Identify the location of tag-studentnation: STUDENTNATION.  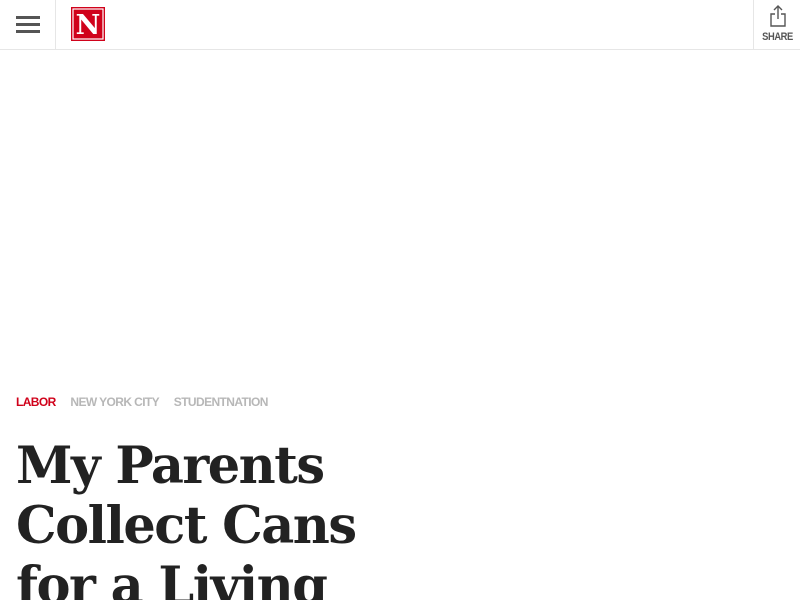
(221, 402).